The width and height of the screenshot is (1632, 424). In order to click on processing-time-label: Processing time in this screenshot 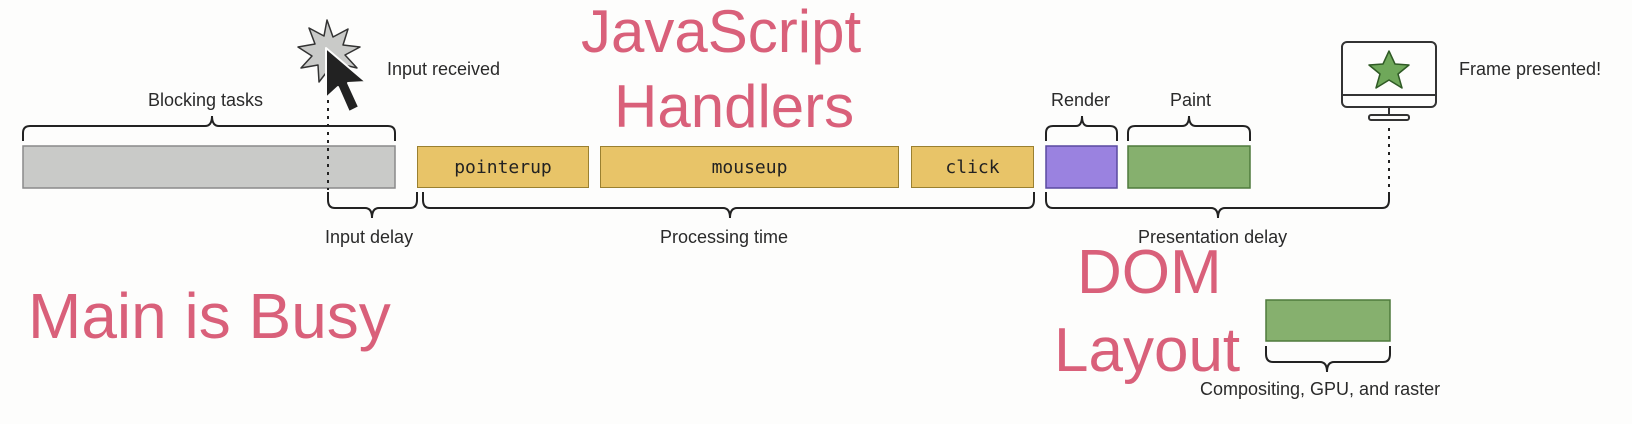, I will do `click(724, 237)`.